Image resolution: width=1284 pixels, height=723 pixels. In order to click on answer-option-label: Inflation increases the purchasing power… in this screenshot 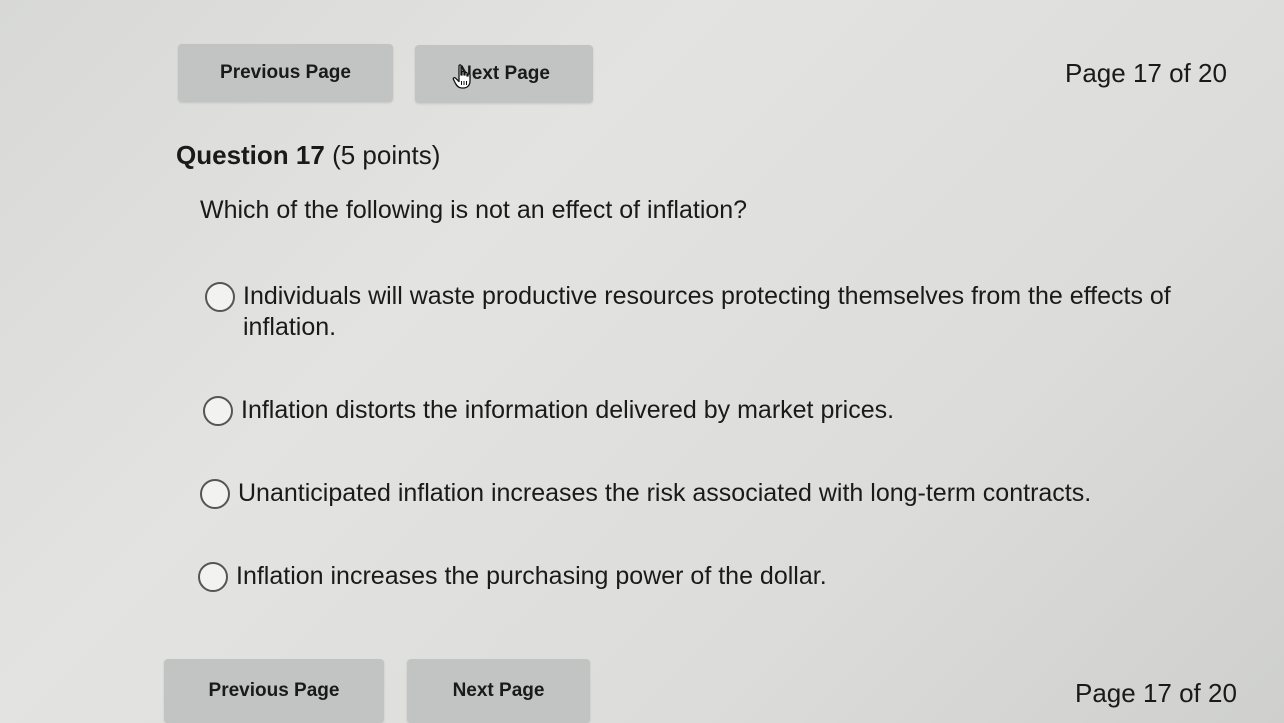, I will do `click(531, 576)`.